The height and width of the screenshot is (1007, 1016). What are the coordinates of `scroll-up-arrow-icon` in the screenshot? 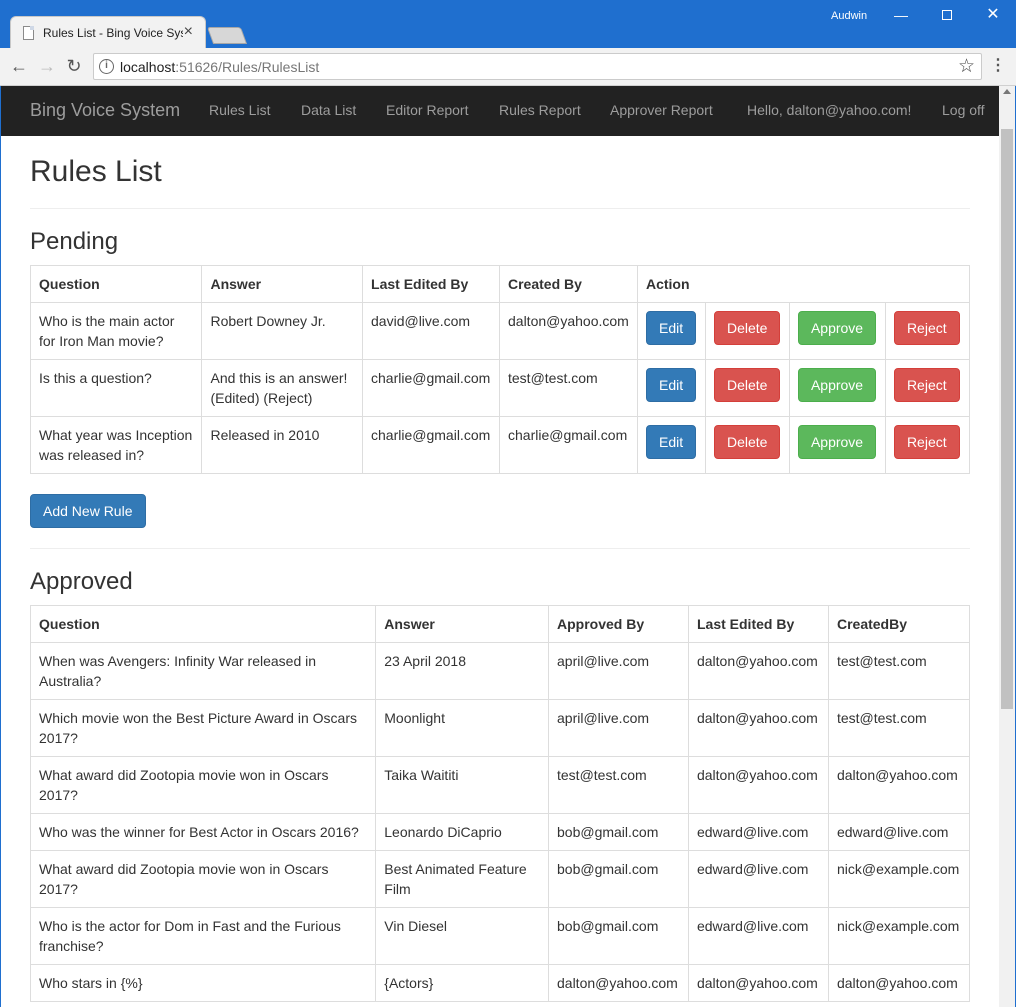 It's located at (1007, 91).